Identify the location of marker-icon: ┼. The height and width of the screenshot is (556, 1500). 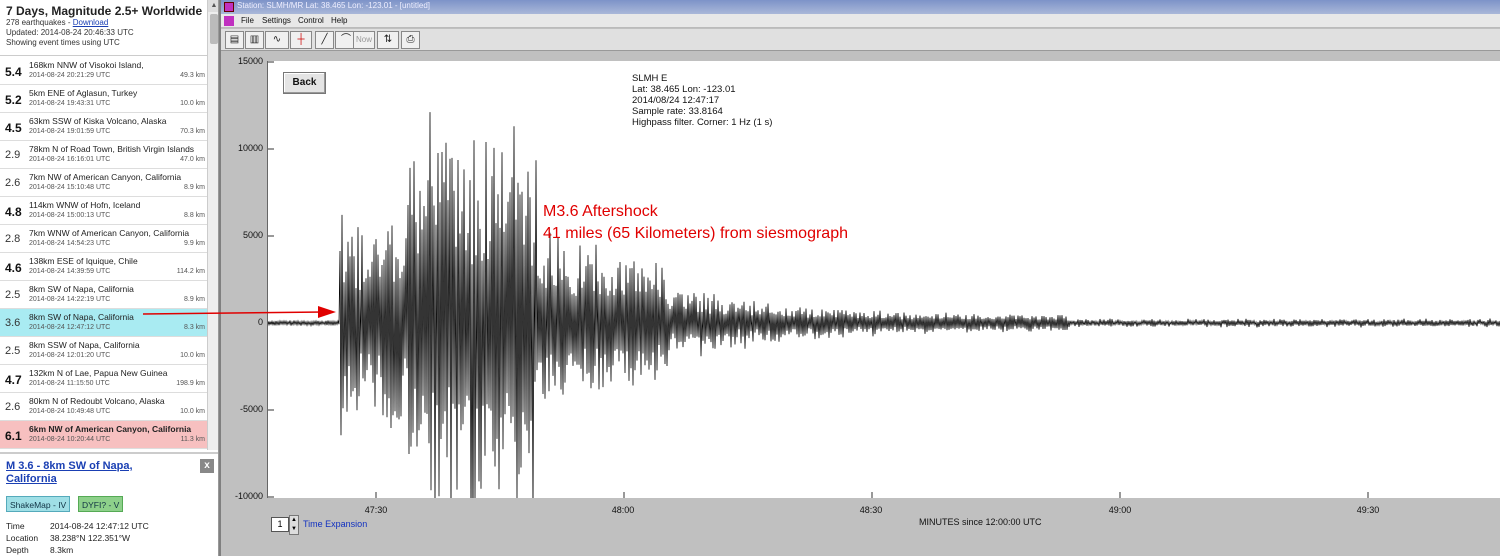
(301, 40).